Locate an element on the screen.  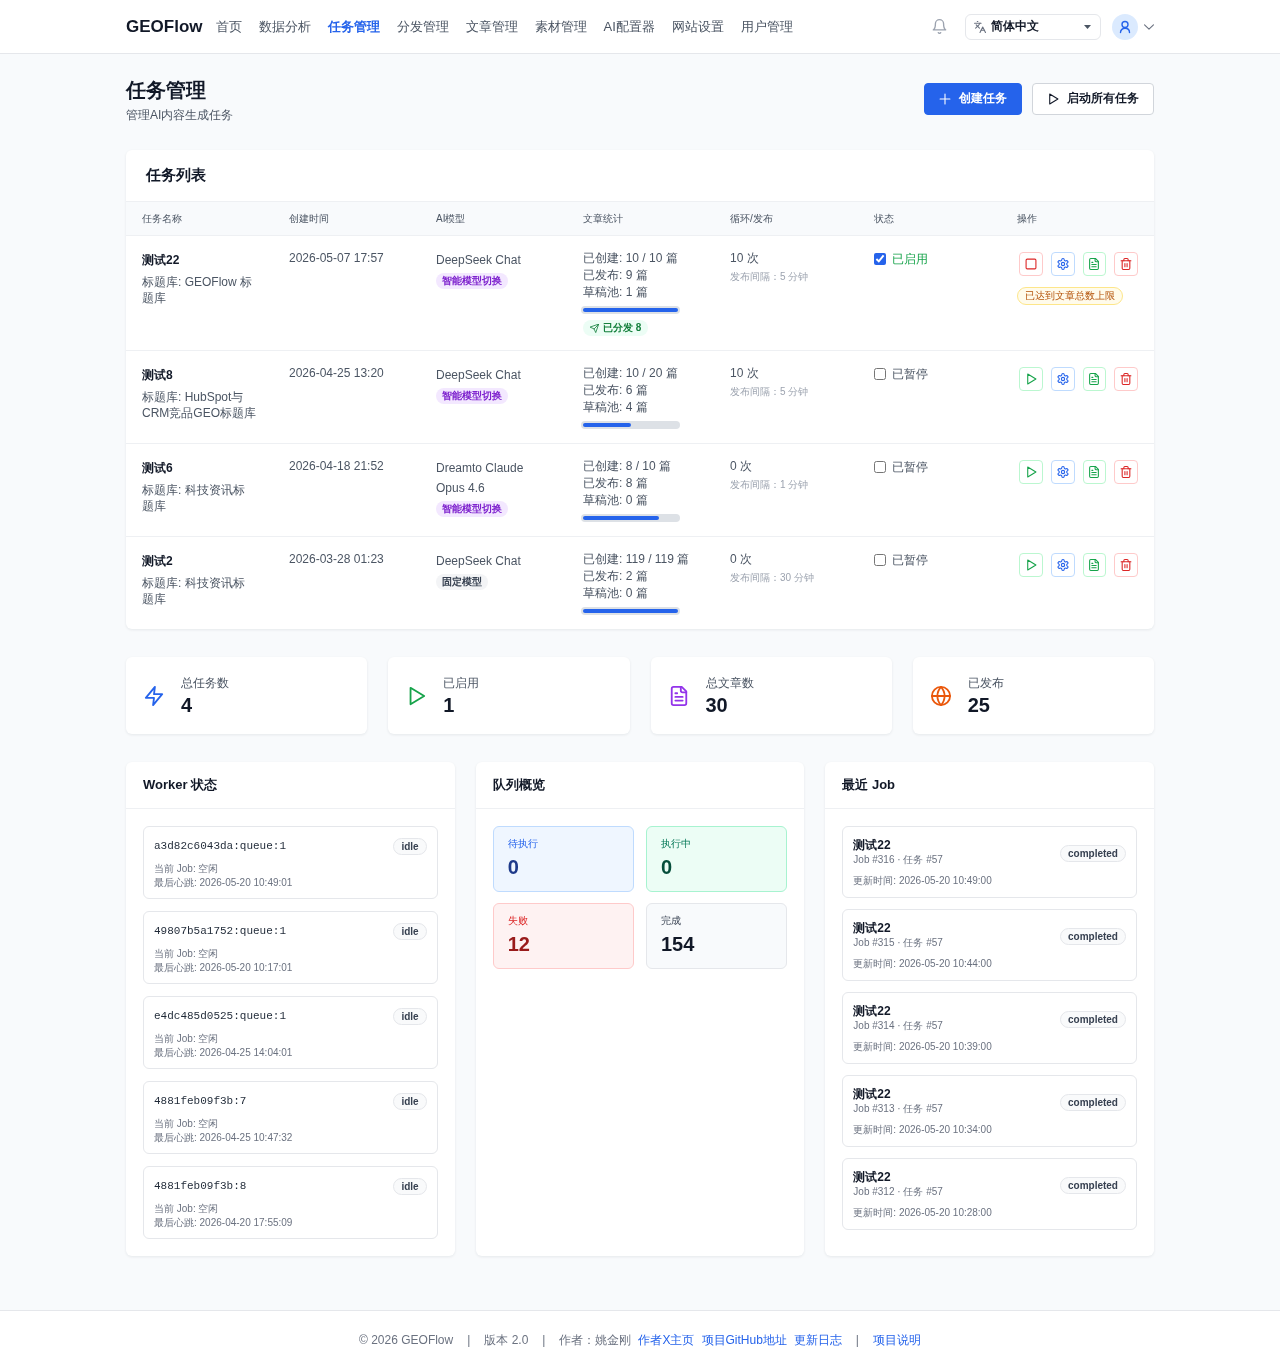
chevron-down-icon is located at coordinates (1149, 26).